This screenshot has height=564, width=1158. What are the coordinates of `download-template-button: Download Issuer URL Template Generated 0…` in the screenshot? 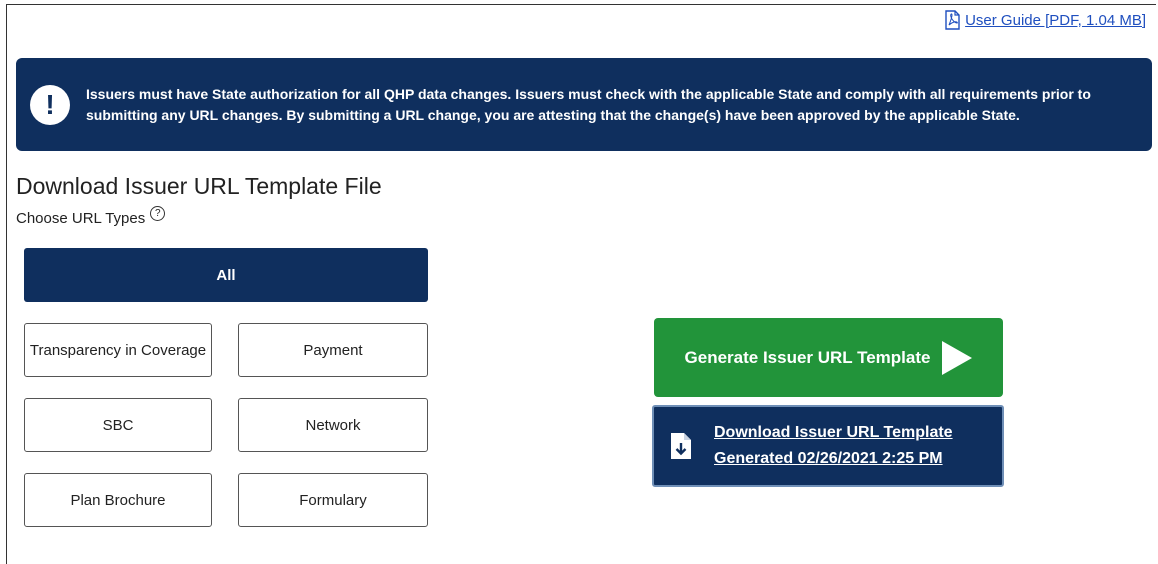 It's located at (828, 446).